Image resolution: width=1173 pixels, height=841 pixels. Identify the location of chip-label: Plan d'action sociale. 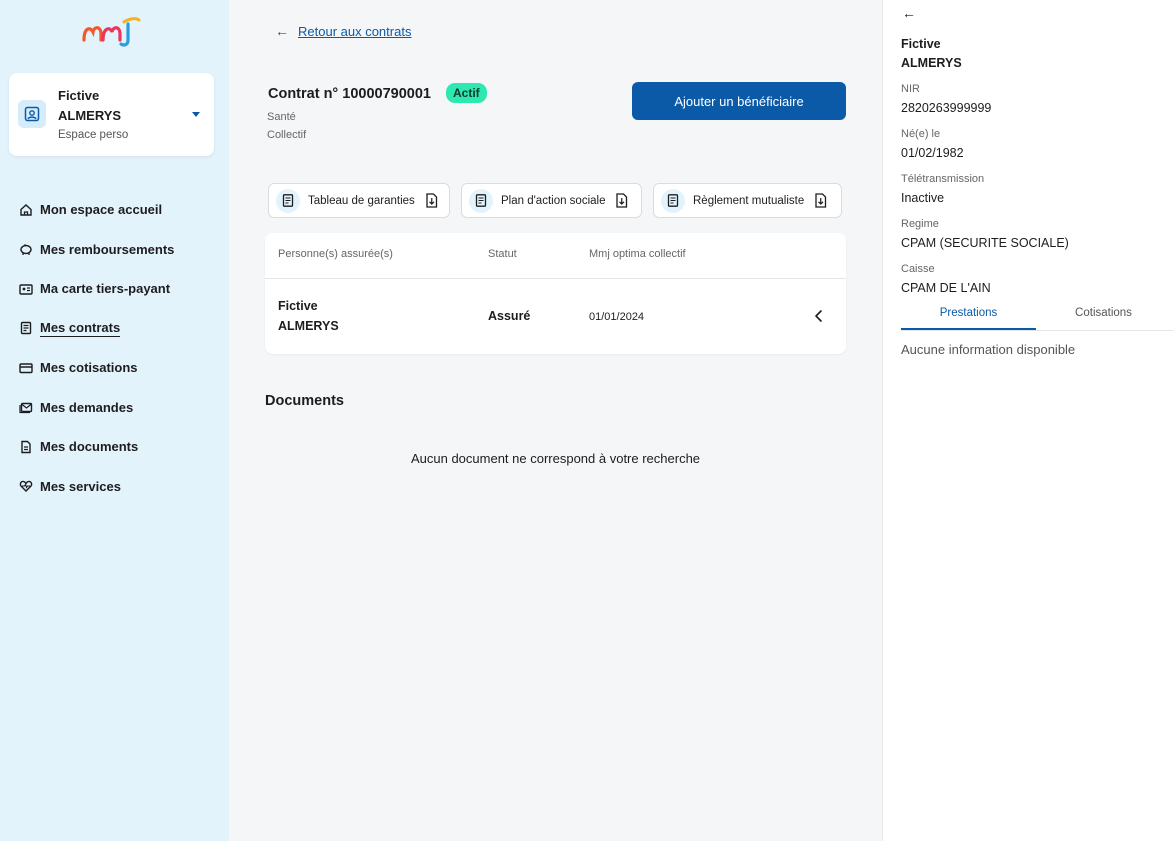
(553, 200).